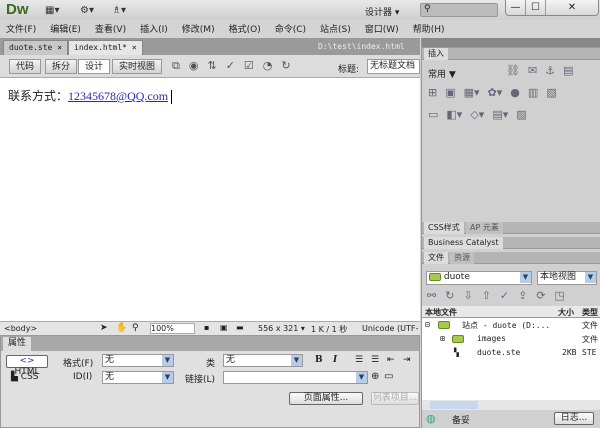  I want to click on bold-button: B, so click(319, 360).